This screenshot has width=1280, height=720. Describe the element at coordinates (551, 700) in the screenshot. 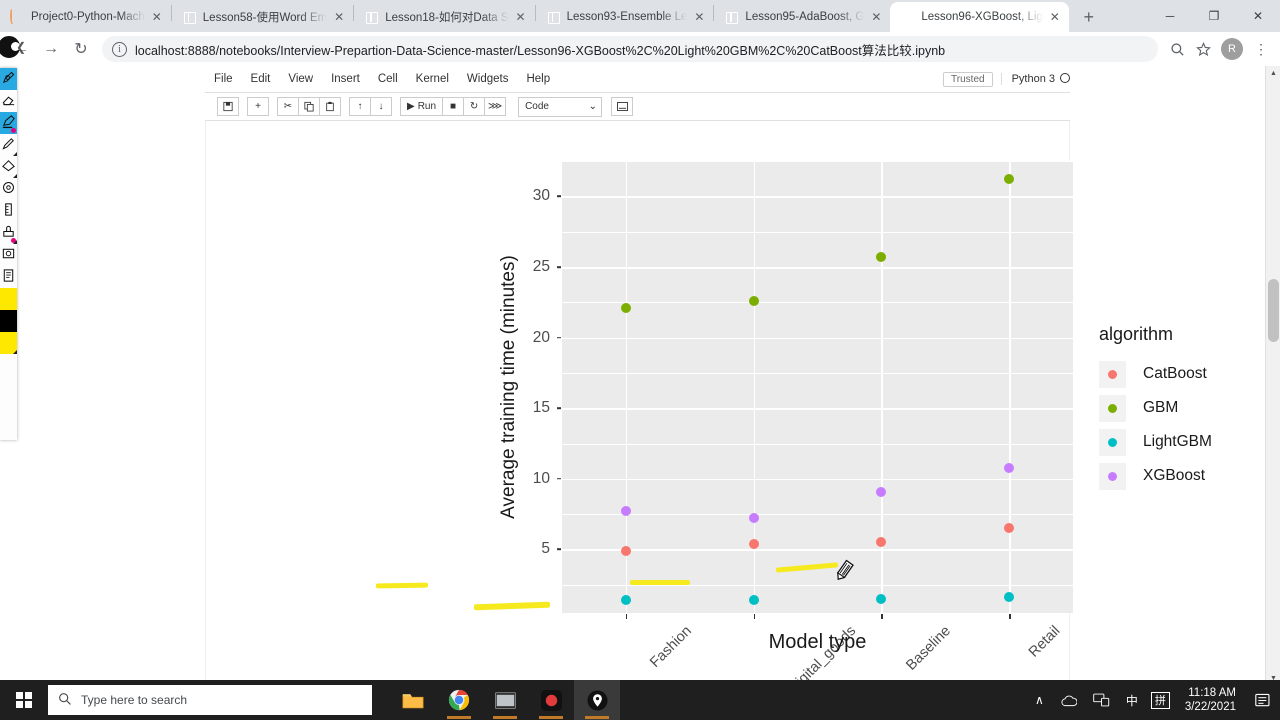

I see `taskbar-app-screen-recorder` at that location.